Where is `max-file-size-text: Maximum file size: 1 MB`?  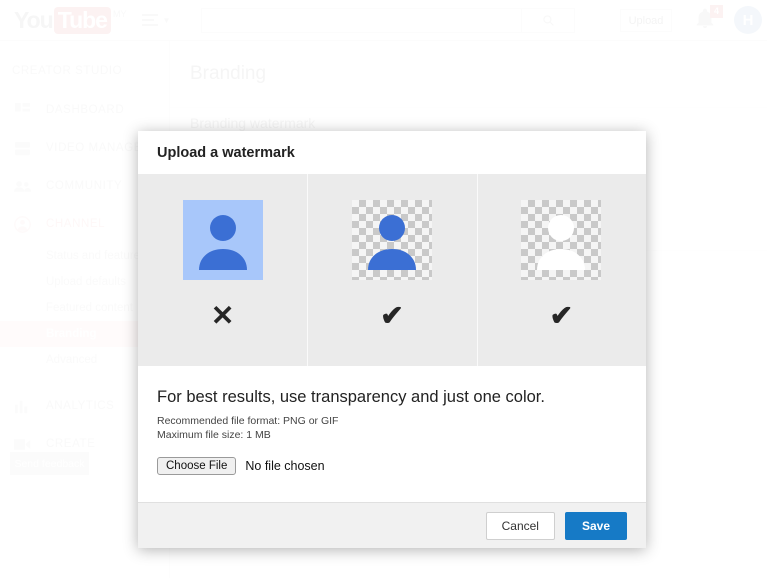
max-file-size-text: Maximum file size: 1 MB is located at coordinates (214, 435).